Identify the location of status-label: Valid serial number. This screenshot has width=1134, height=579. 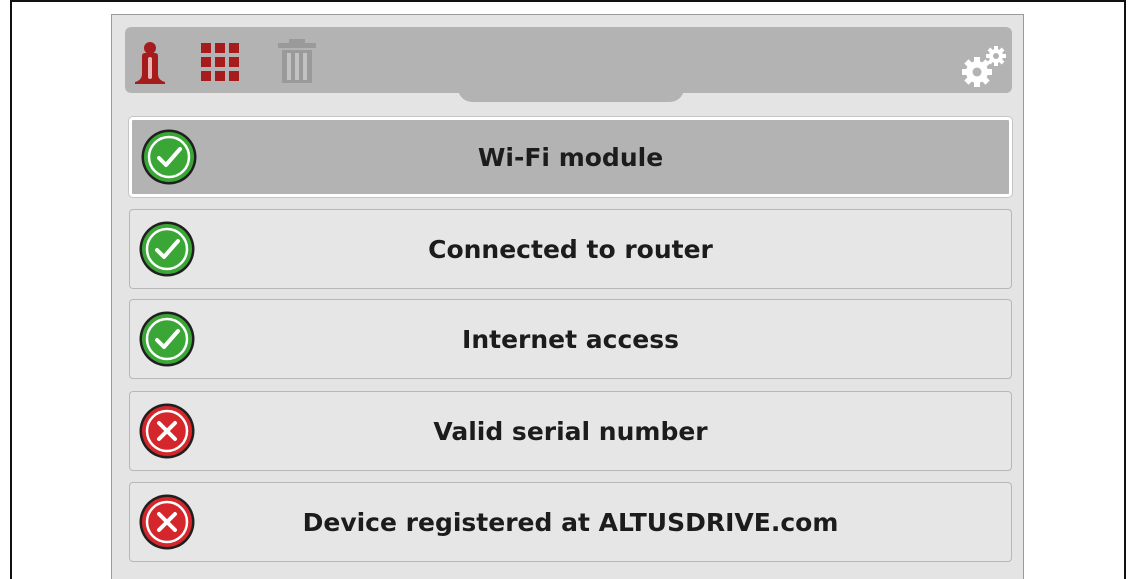
(570, 431).